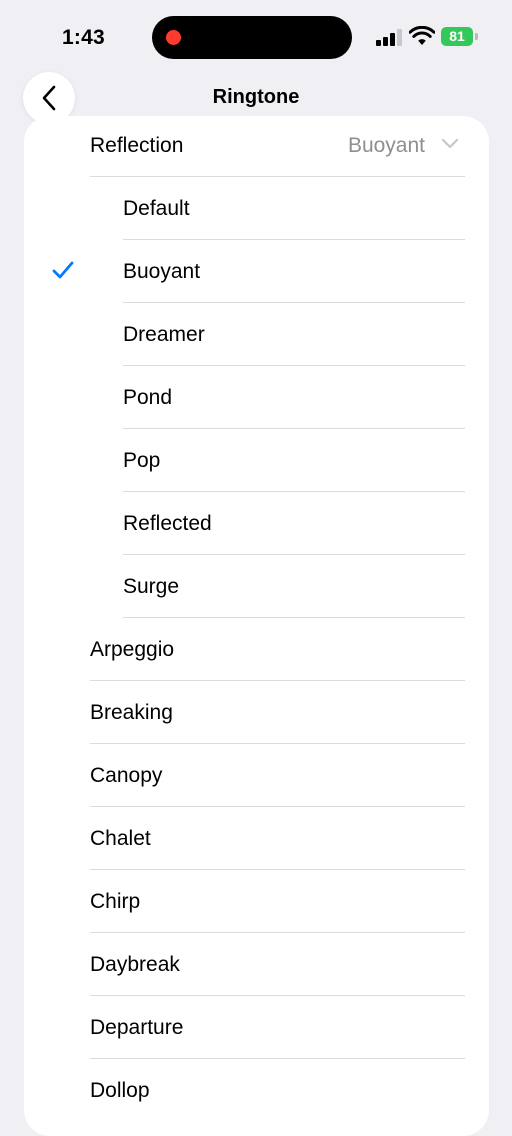 The height and width of the screenshot is (1136, 512). Describe the element at coordinates (132, 649) in the screenshot. I see `ringtone-label: Arpeggio` at that location.